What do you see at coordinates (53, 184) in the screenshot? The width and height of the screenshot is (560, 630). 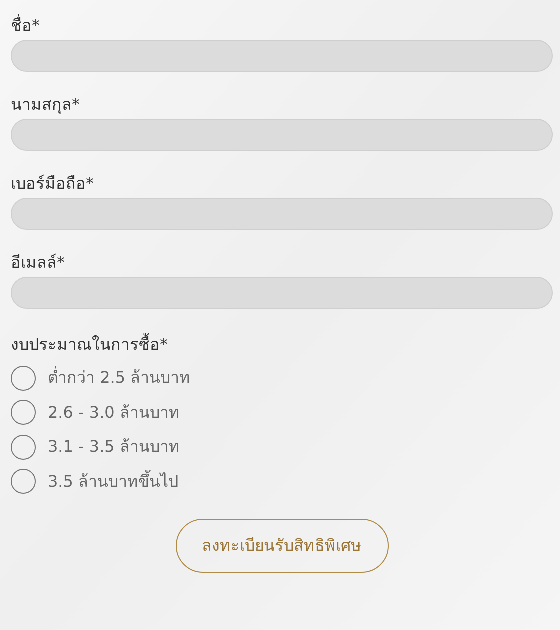 I see `field-label: เบอร์มือถือ*` at bounding box center [53, 184].